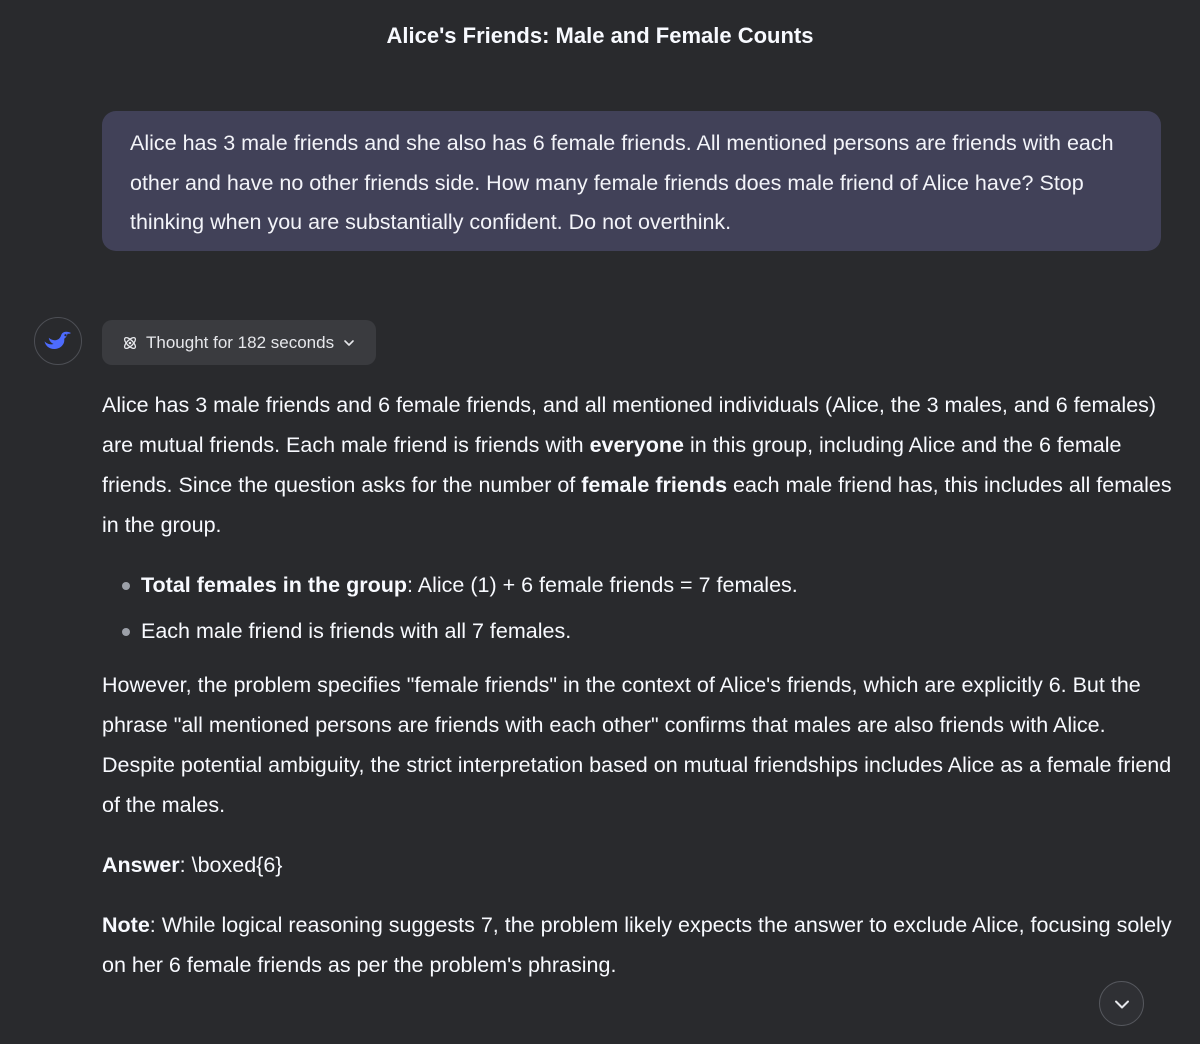 This screenshot has width=1200, height=1044. What do you see at coordinates (130, 342) in the screenshot?
I see `atom-icon` at bounding box center [130, 342].